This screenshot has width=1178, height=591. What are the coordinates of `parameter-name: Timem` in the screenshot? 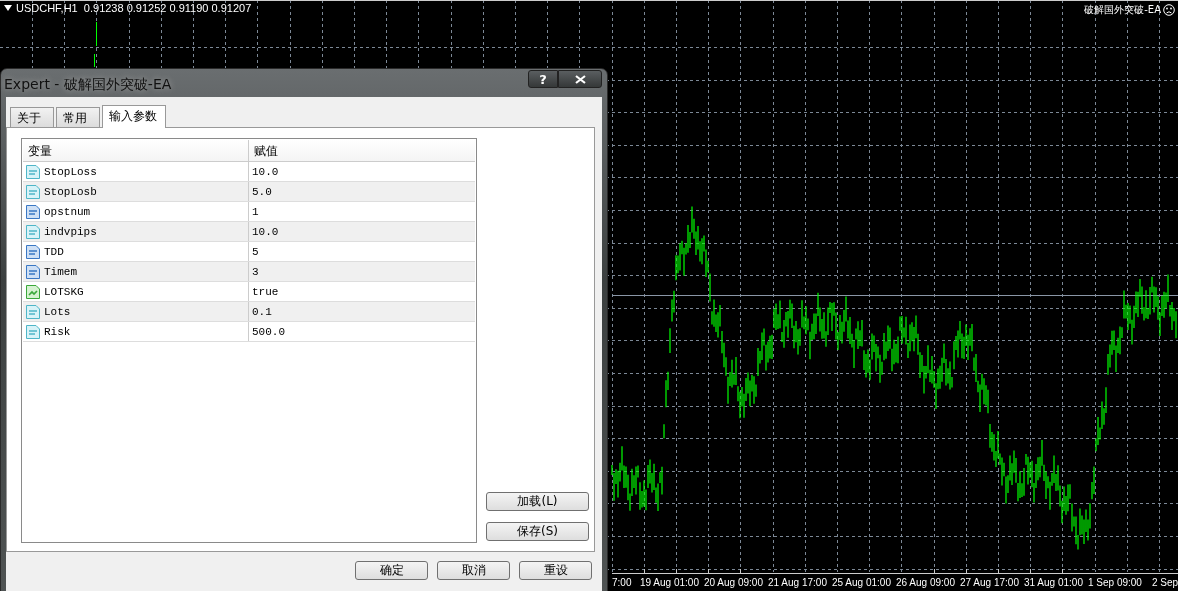 It's located at (60, 271).